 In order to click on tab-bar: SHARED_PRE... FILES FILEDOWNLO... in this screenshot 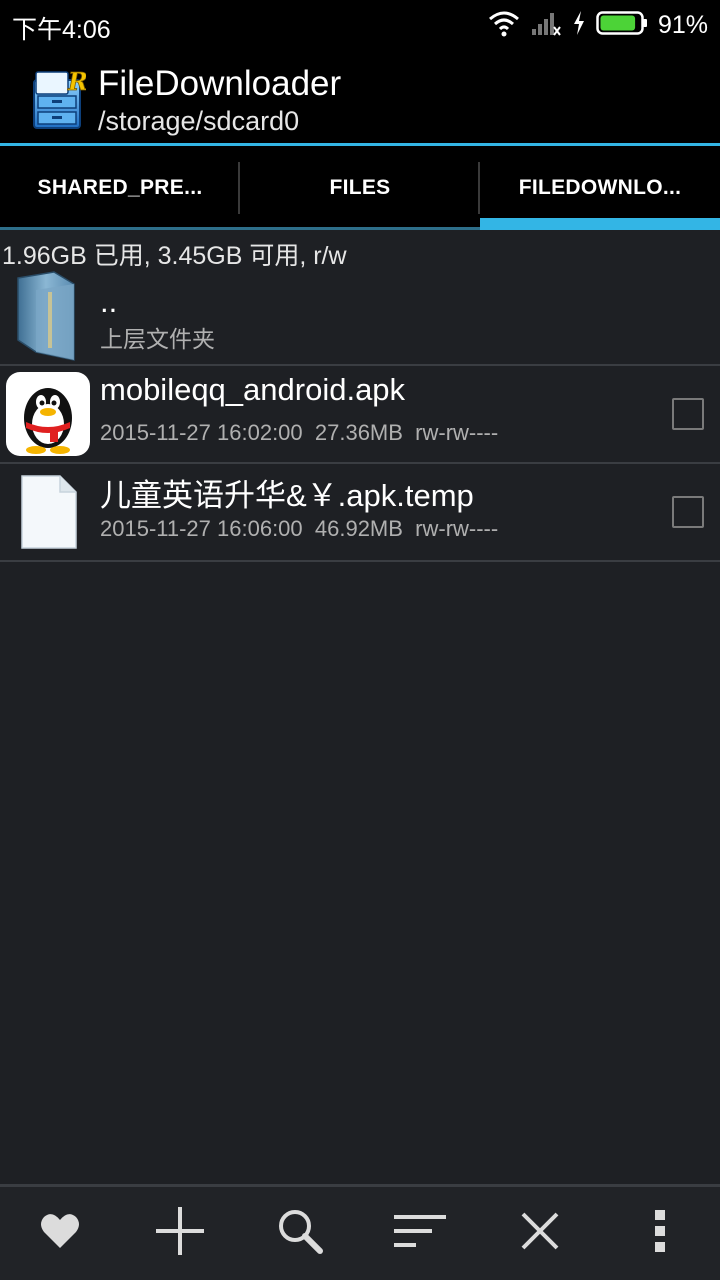, I will do `click(360, 188)`.